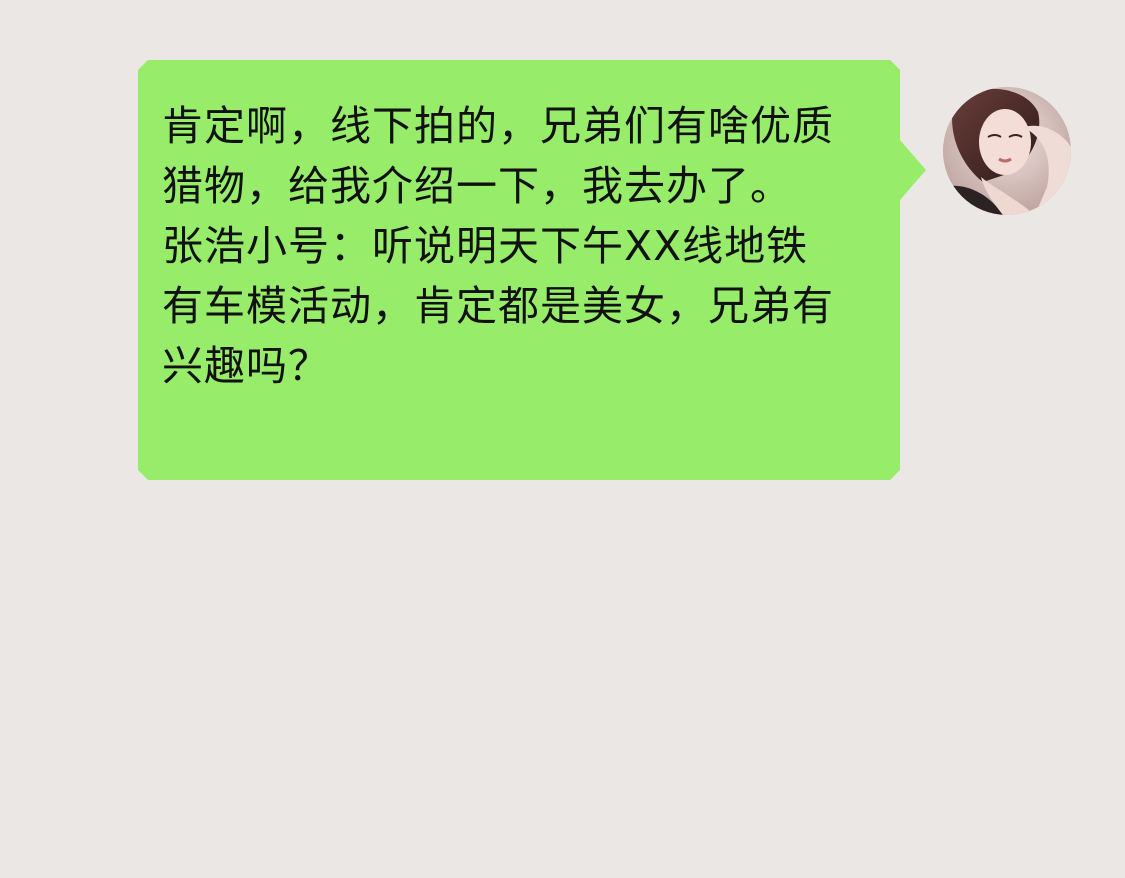 Image resolution: width=1125 pixels, height=878 pixels. Describe the element at coordinates (498, 126) in the screenshot. I see `message-line: 肯定啊，线下拍的，兄弟们有啥优质` at that location.